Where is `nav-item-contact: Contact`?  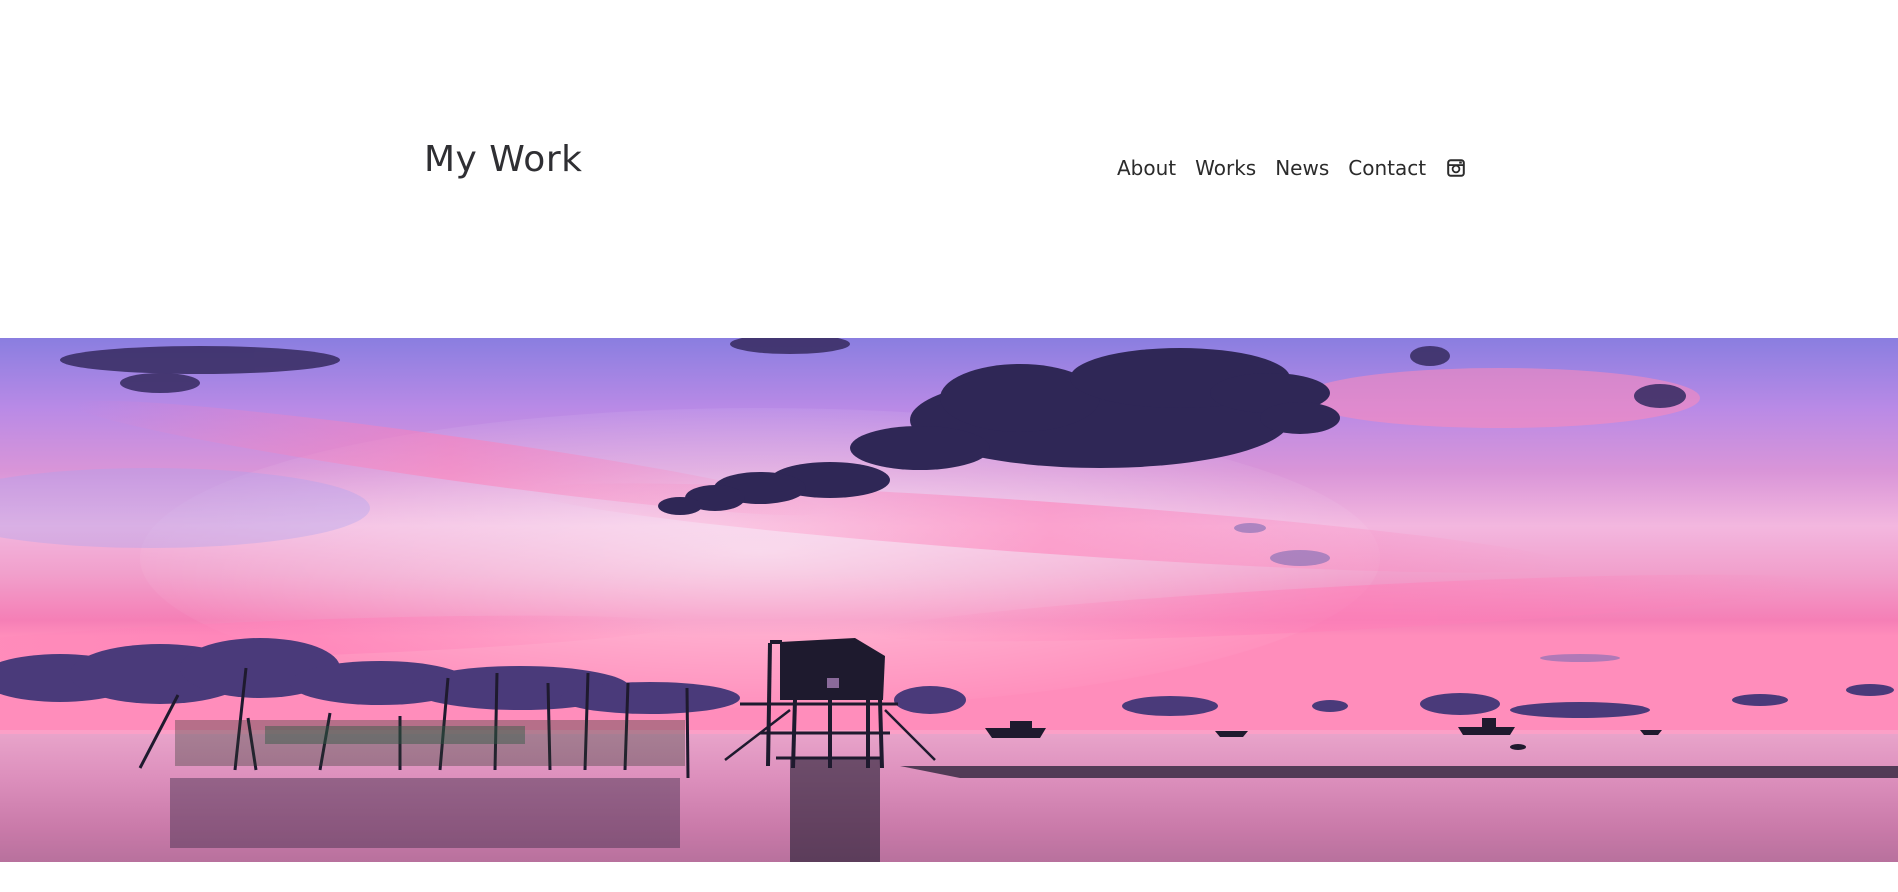 nav-item-contact: Contact is located at coordinates (1387, 168).